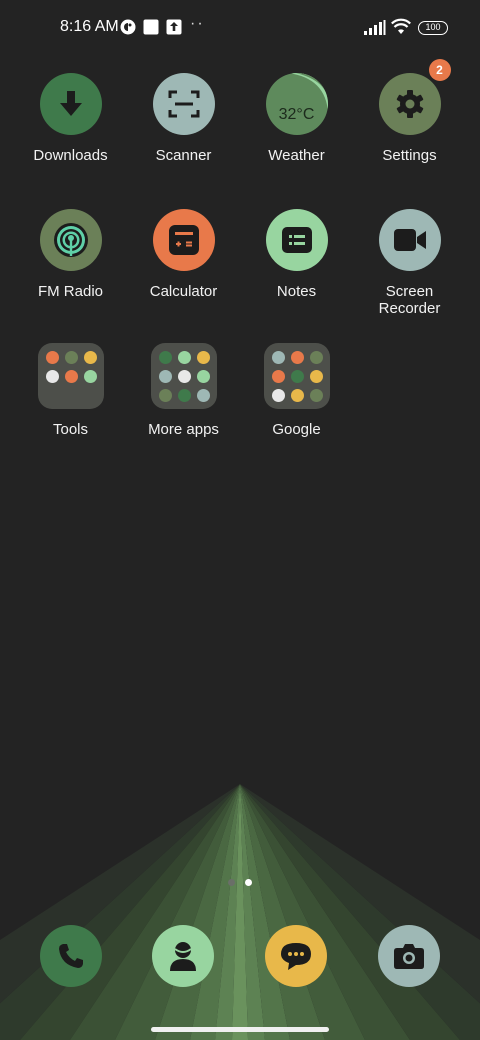 This screenshot has height=1040, width=480. I want to click on home-gesture-bar, so click(240, 1029).